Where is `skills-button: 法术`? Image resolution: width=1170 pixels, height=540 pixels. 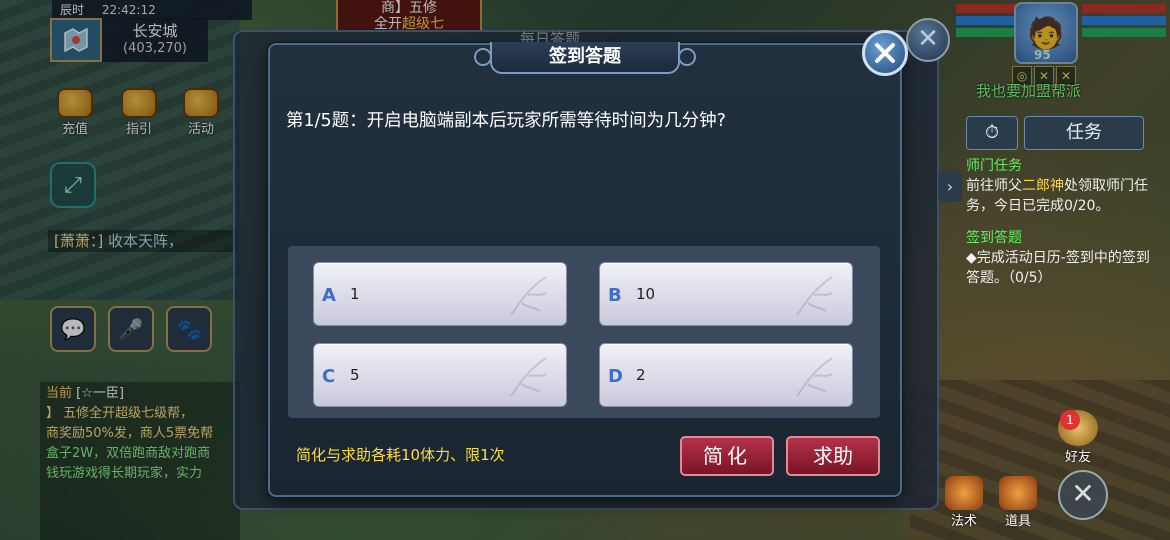
skills-button: 法术 is located at coordinates (964, 502).